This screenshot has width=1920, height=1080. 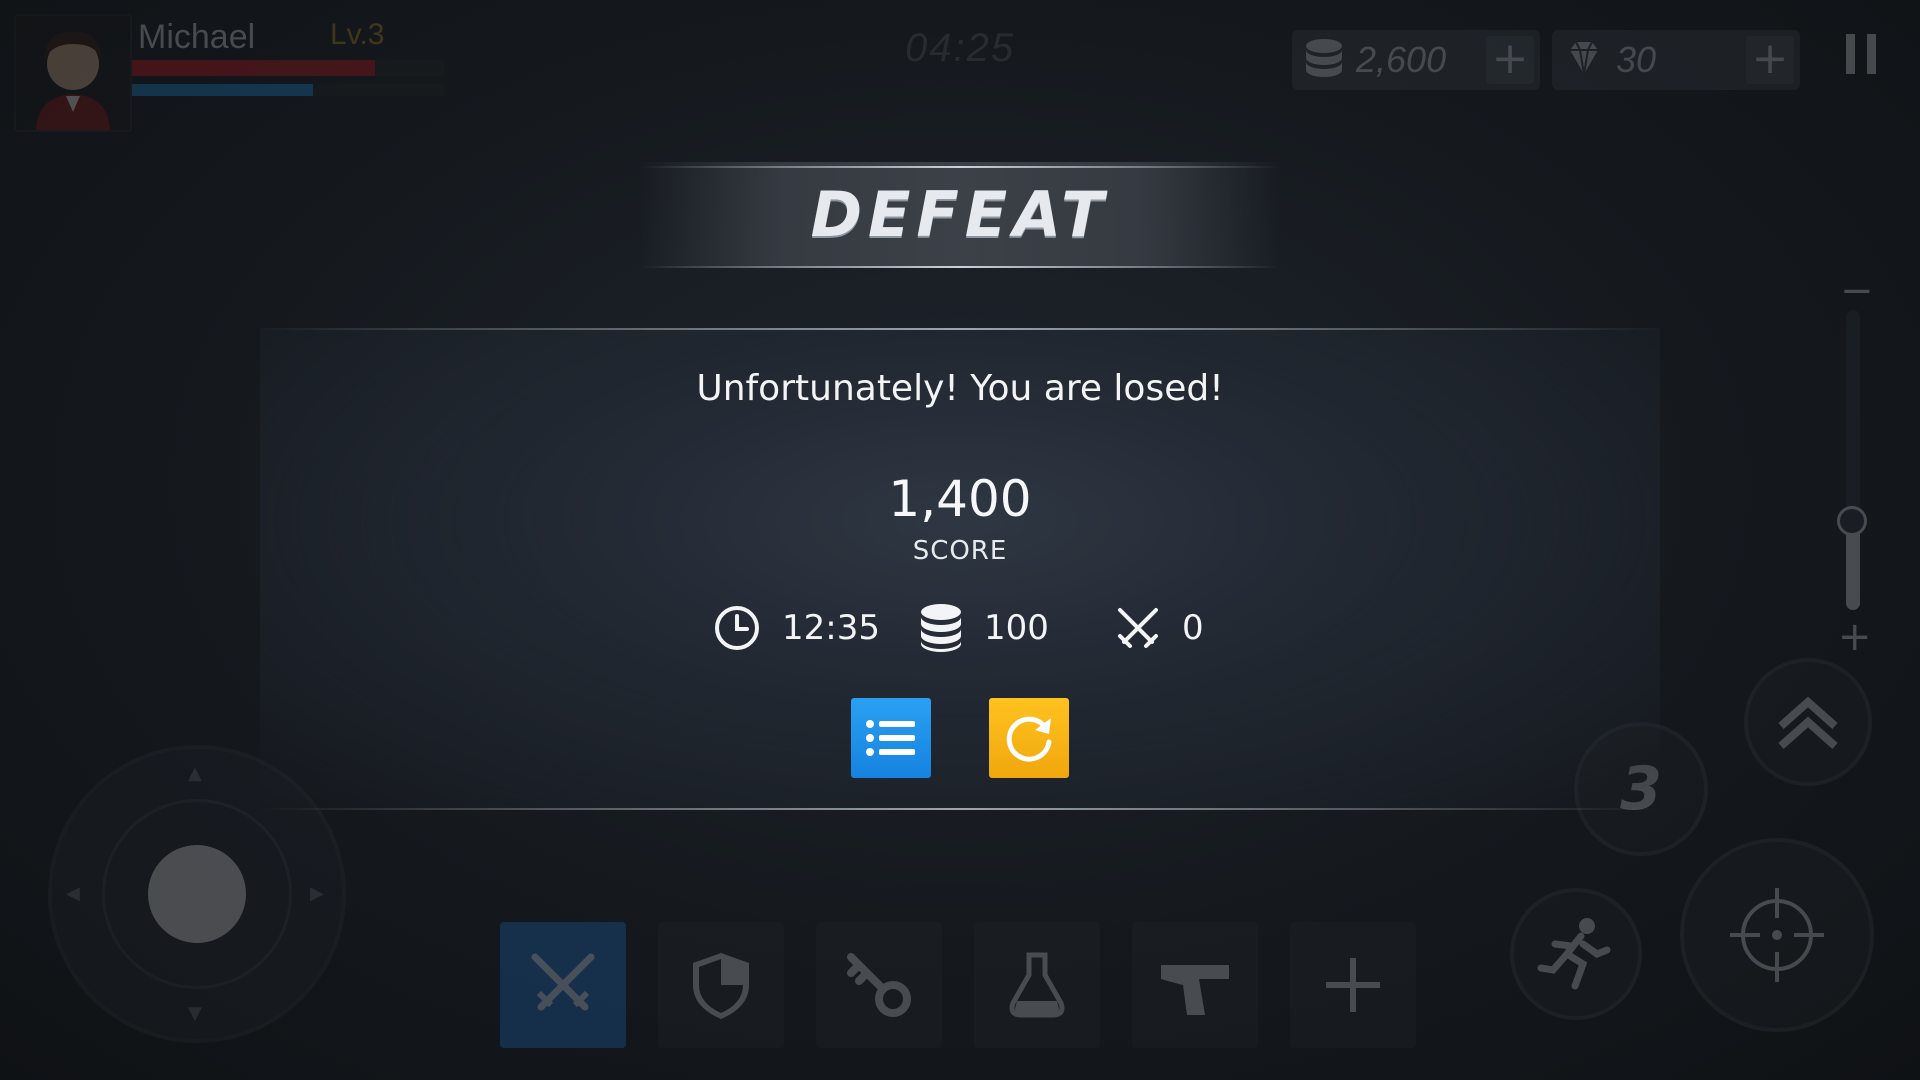 What do you see at coordinates (1770, 60) in the screenshot?
I see `add-gems-button: +` at bounding box center [1770, 60].